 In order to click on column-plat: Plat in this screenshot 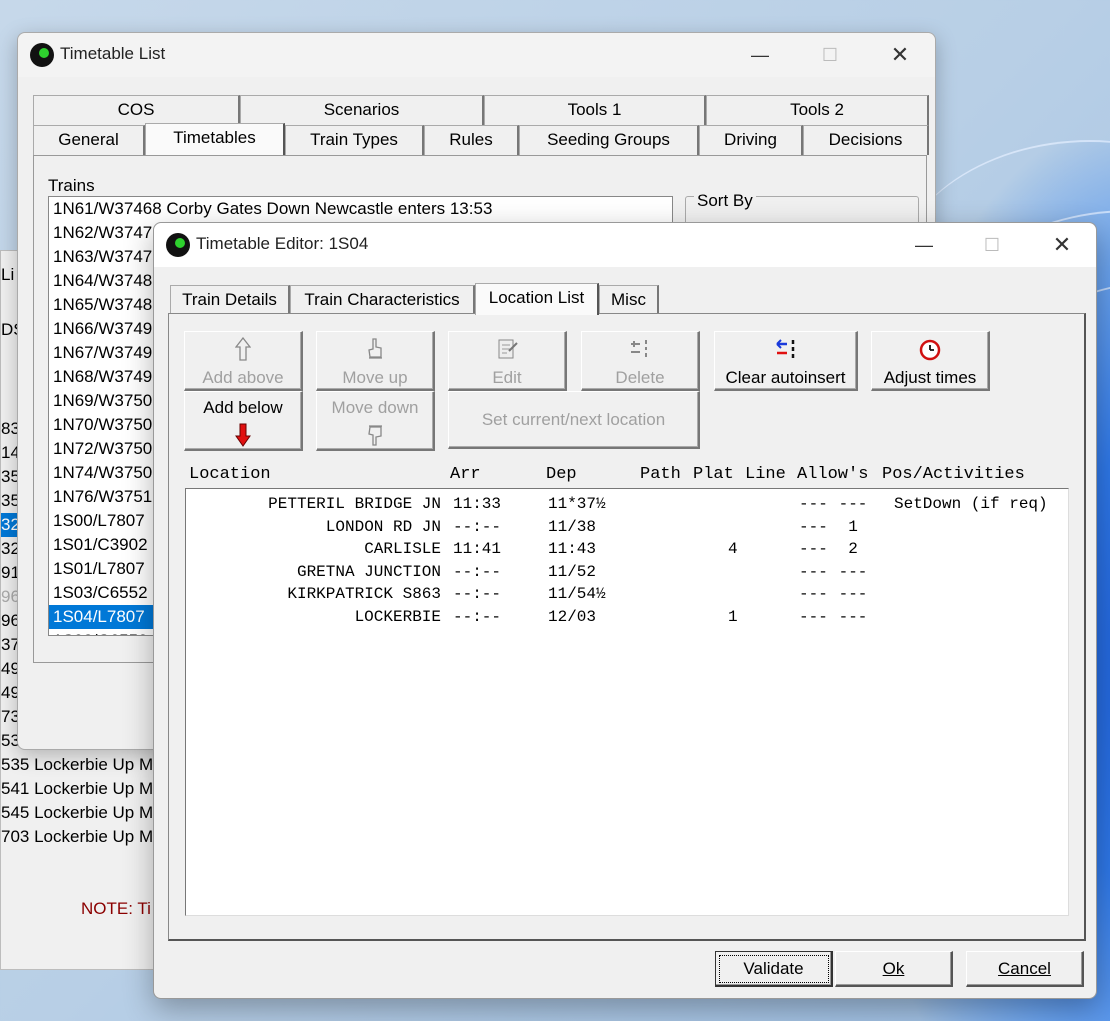, I will do `click(713, 474)`.